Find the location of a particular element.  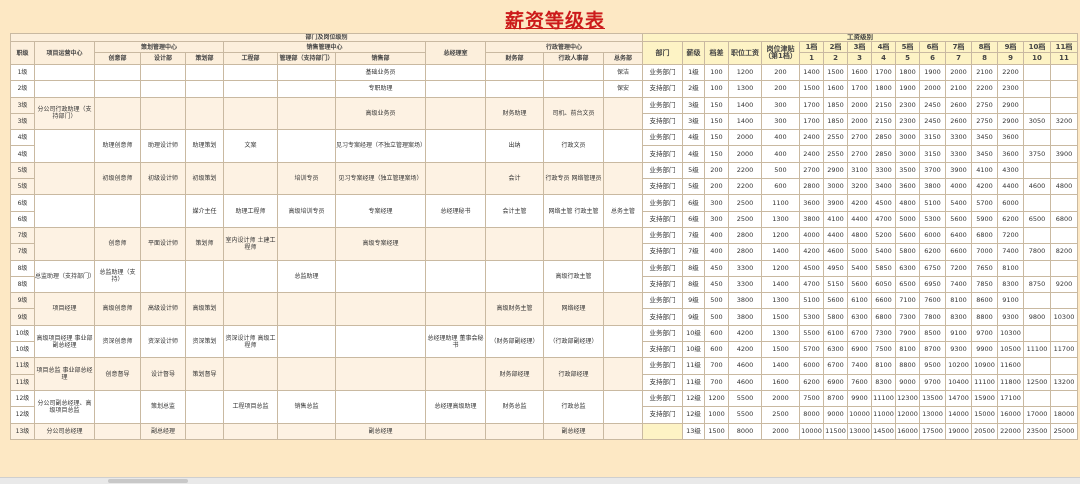

grade-cell: 4950 is located at coordinates (835, 268).